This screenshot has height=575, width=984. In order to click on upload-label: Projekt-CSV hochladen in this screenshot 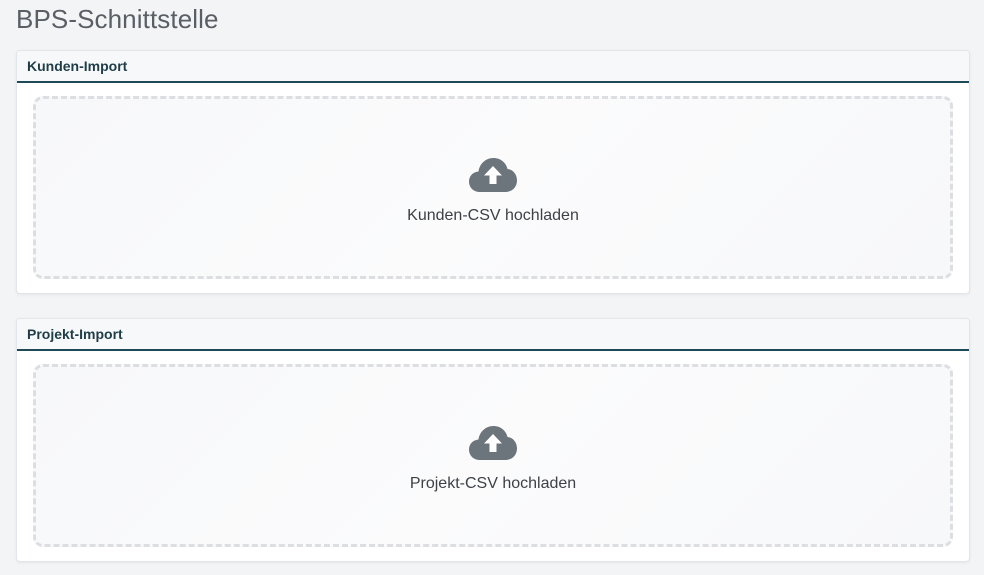, I will do `click(493, 483)`.